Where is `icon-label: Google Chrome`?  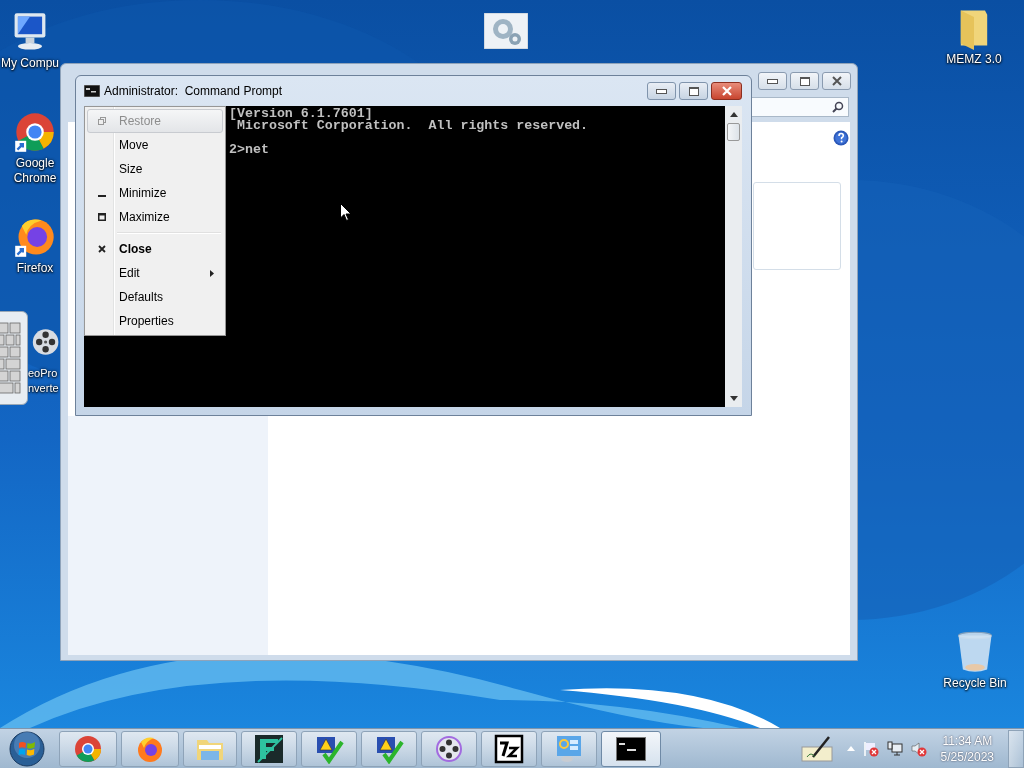 icon-label: Google Chrome is located at coordinates (35, 171).